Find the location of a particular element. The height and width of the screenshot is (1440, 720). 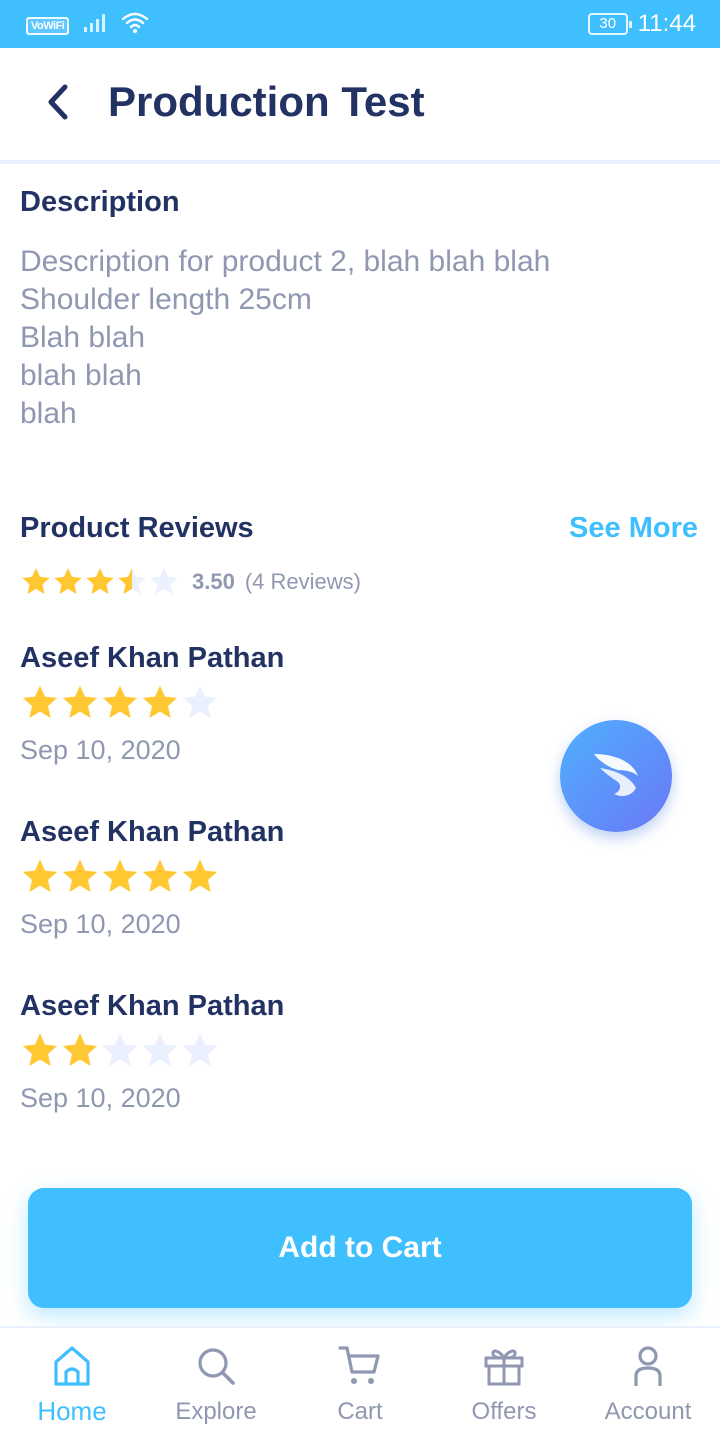

chevron-left-icon is located at coordinates (58, 104).